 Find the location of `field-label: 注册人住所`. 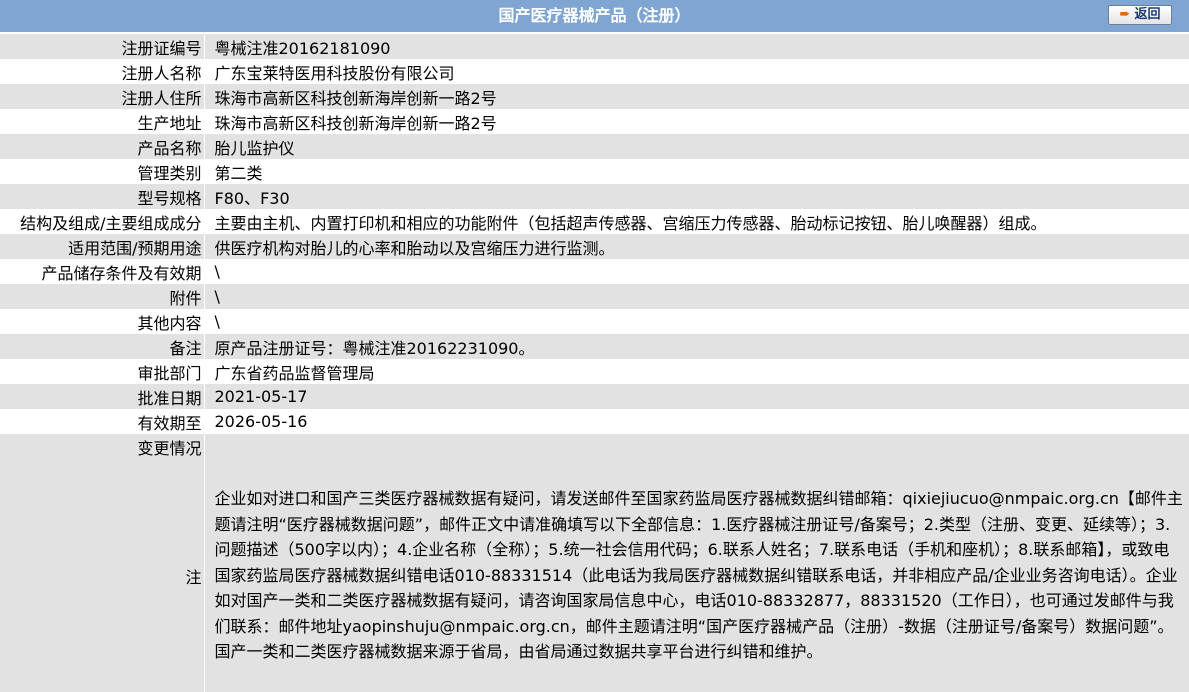

field-label: 注册人住所 is located at coordinates (102, 96).